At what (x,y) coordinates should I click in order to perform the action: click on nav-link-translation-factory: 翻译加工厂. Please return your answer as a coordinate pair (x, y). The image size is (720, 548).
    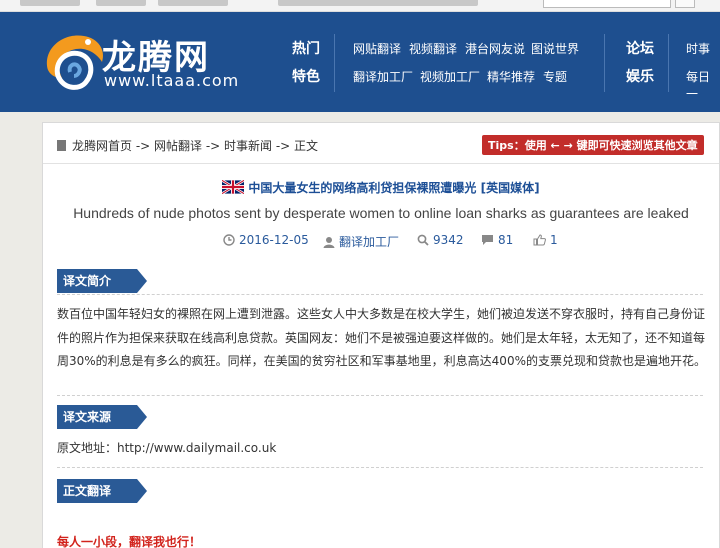
    Looking at the image, I should click on (383, 76).